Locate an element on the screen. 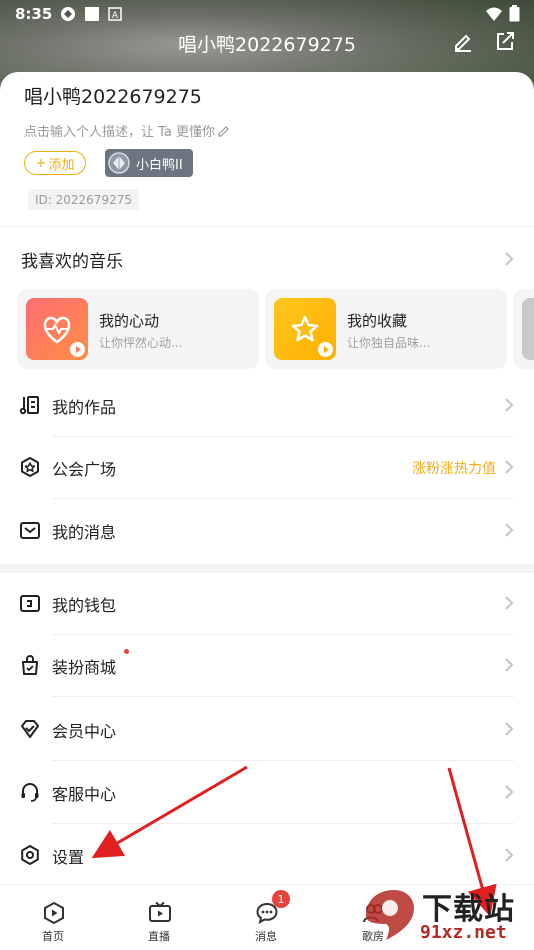  add-tag-button: + 添加 is located at coordinates (55, 163).